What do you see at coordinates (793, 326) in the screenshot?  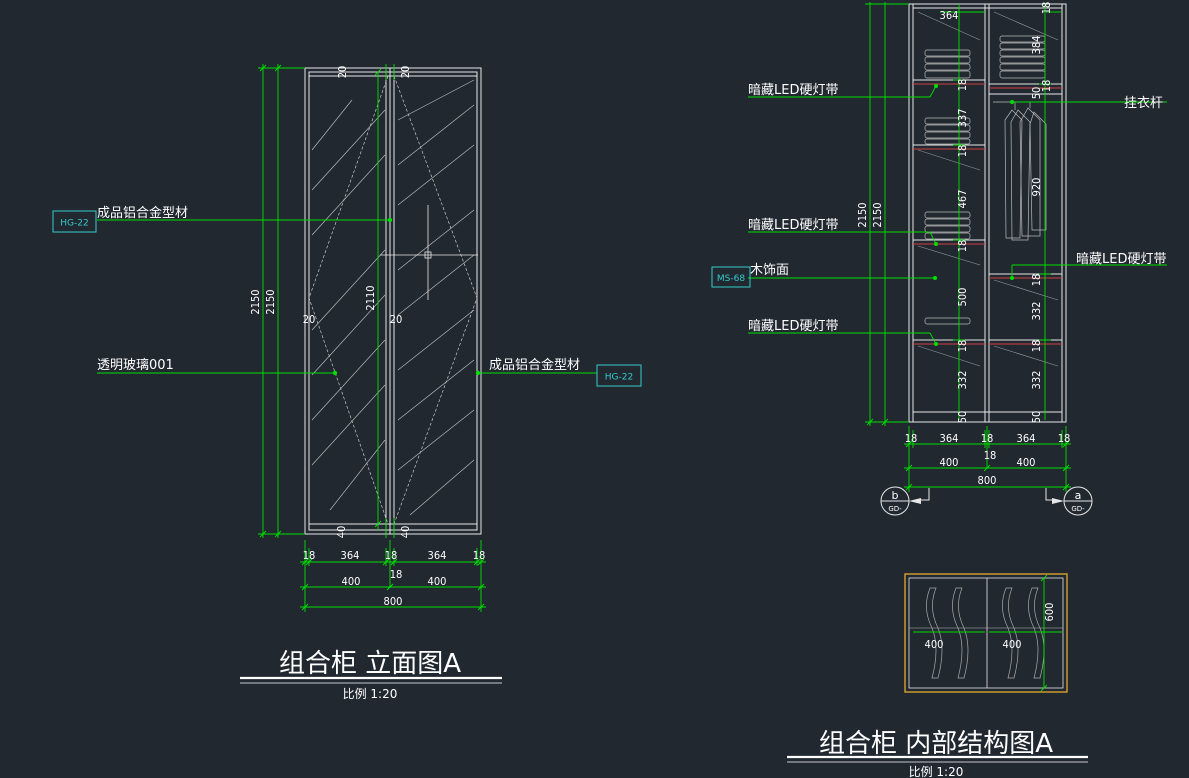 I see `label-led-3: 暗藏LED硬灯带` at bounding box center [793, 326].